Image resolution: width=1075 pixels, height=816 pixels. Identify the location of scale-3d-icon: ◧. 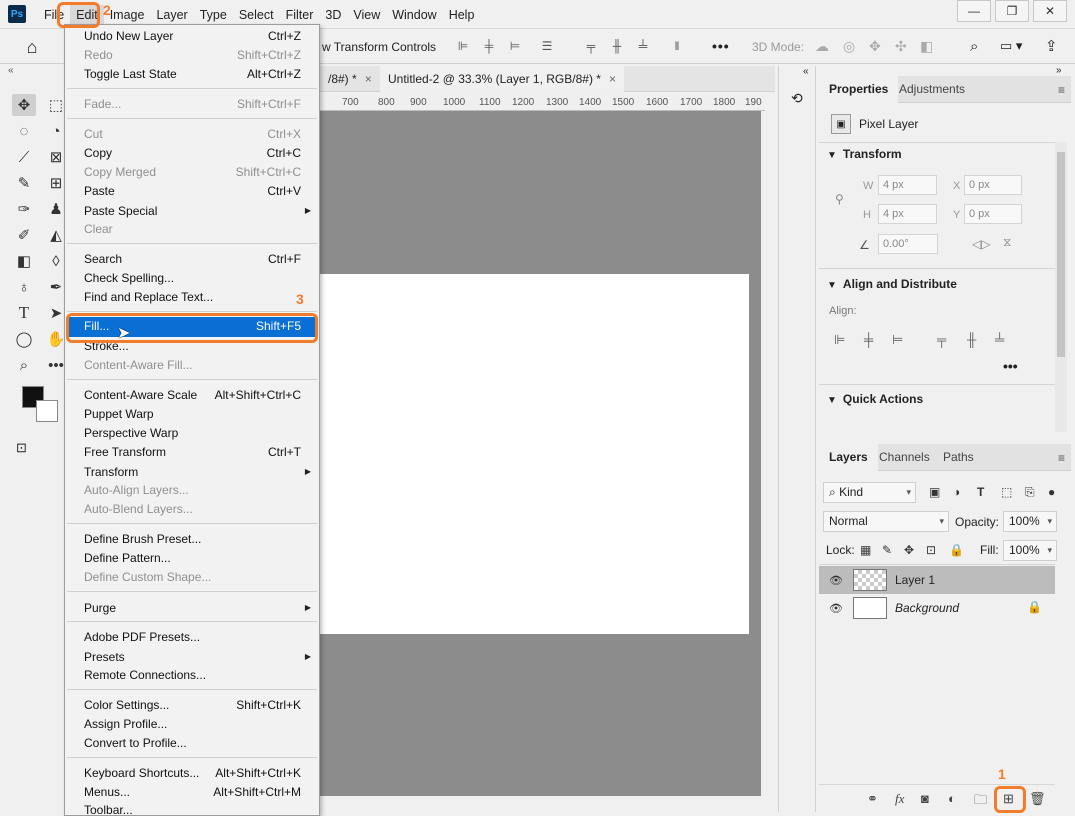
(926, 46).